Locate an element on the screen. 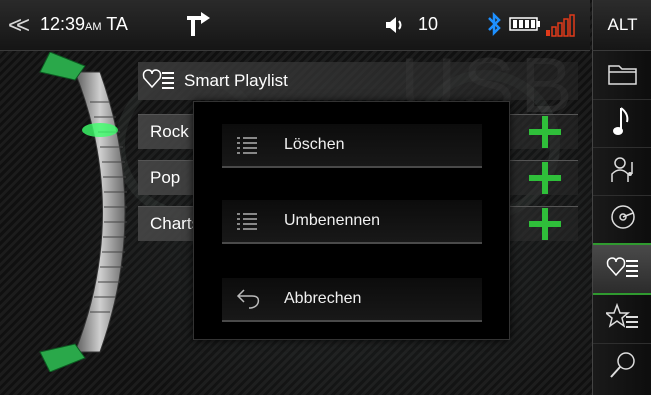 This screenshot has height=395, width=651. search-icon is located at coordinates (623, 367).